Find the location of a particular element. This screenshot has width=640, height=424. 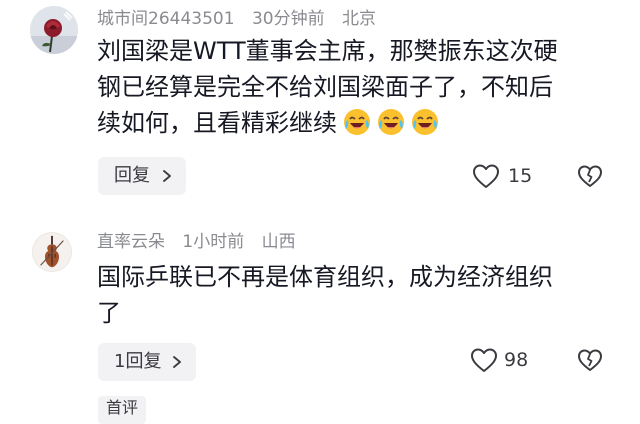

comment-actions: 98 is located at coordinates (555, 360).